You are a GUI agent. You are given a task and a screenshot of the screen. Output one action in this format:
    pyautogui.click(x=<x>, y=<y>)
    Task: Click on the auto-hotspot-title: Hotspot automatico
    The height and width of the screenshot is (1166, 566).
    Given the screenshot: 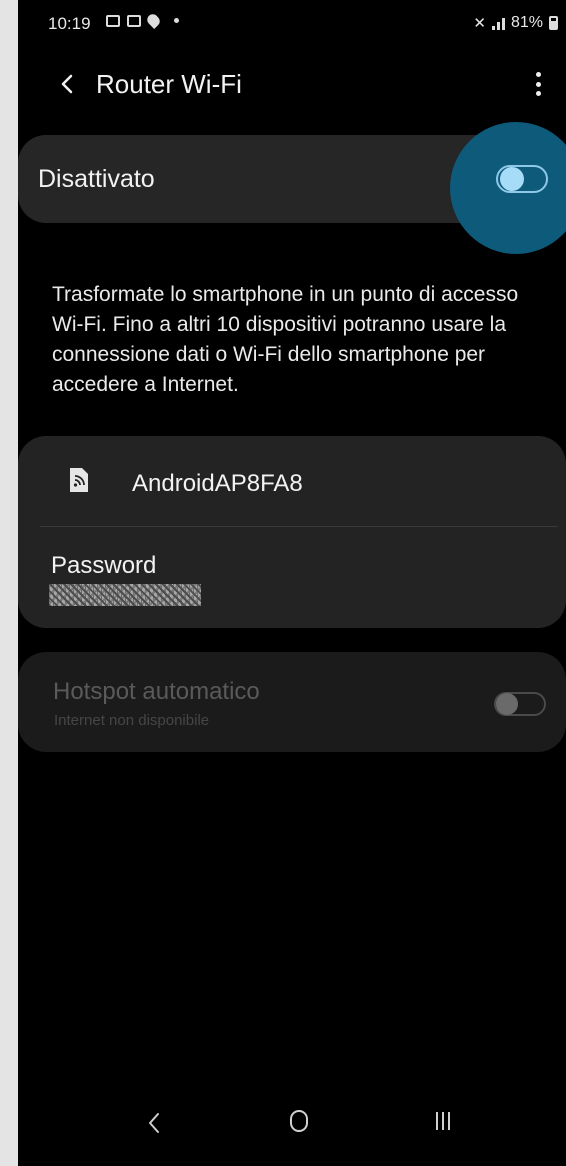 What is the action you would take?
    pyautogui.click(x=156, y=691)
    